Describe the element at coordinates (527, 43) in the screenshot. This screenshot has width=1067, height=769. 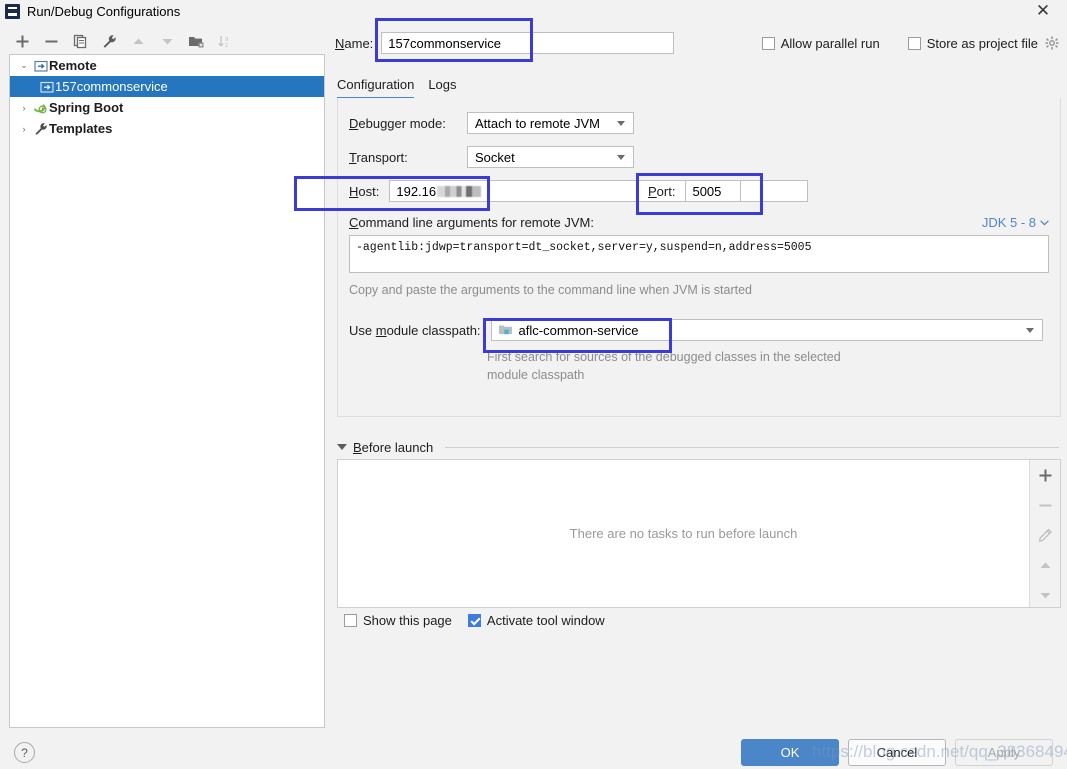
I see `name-input` at that location.